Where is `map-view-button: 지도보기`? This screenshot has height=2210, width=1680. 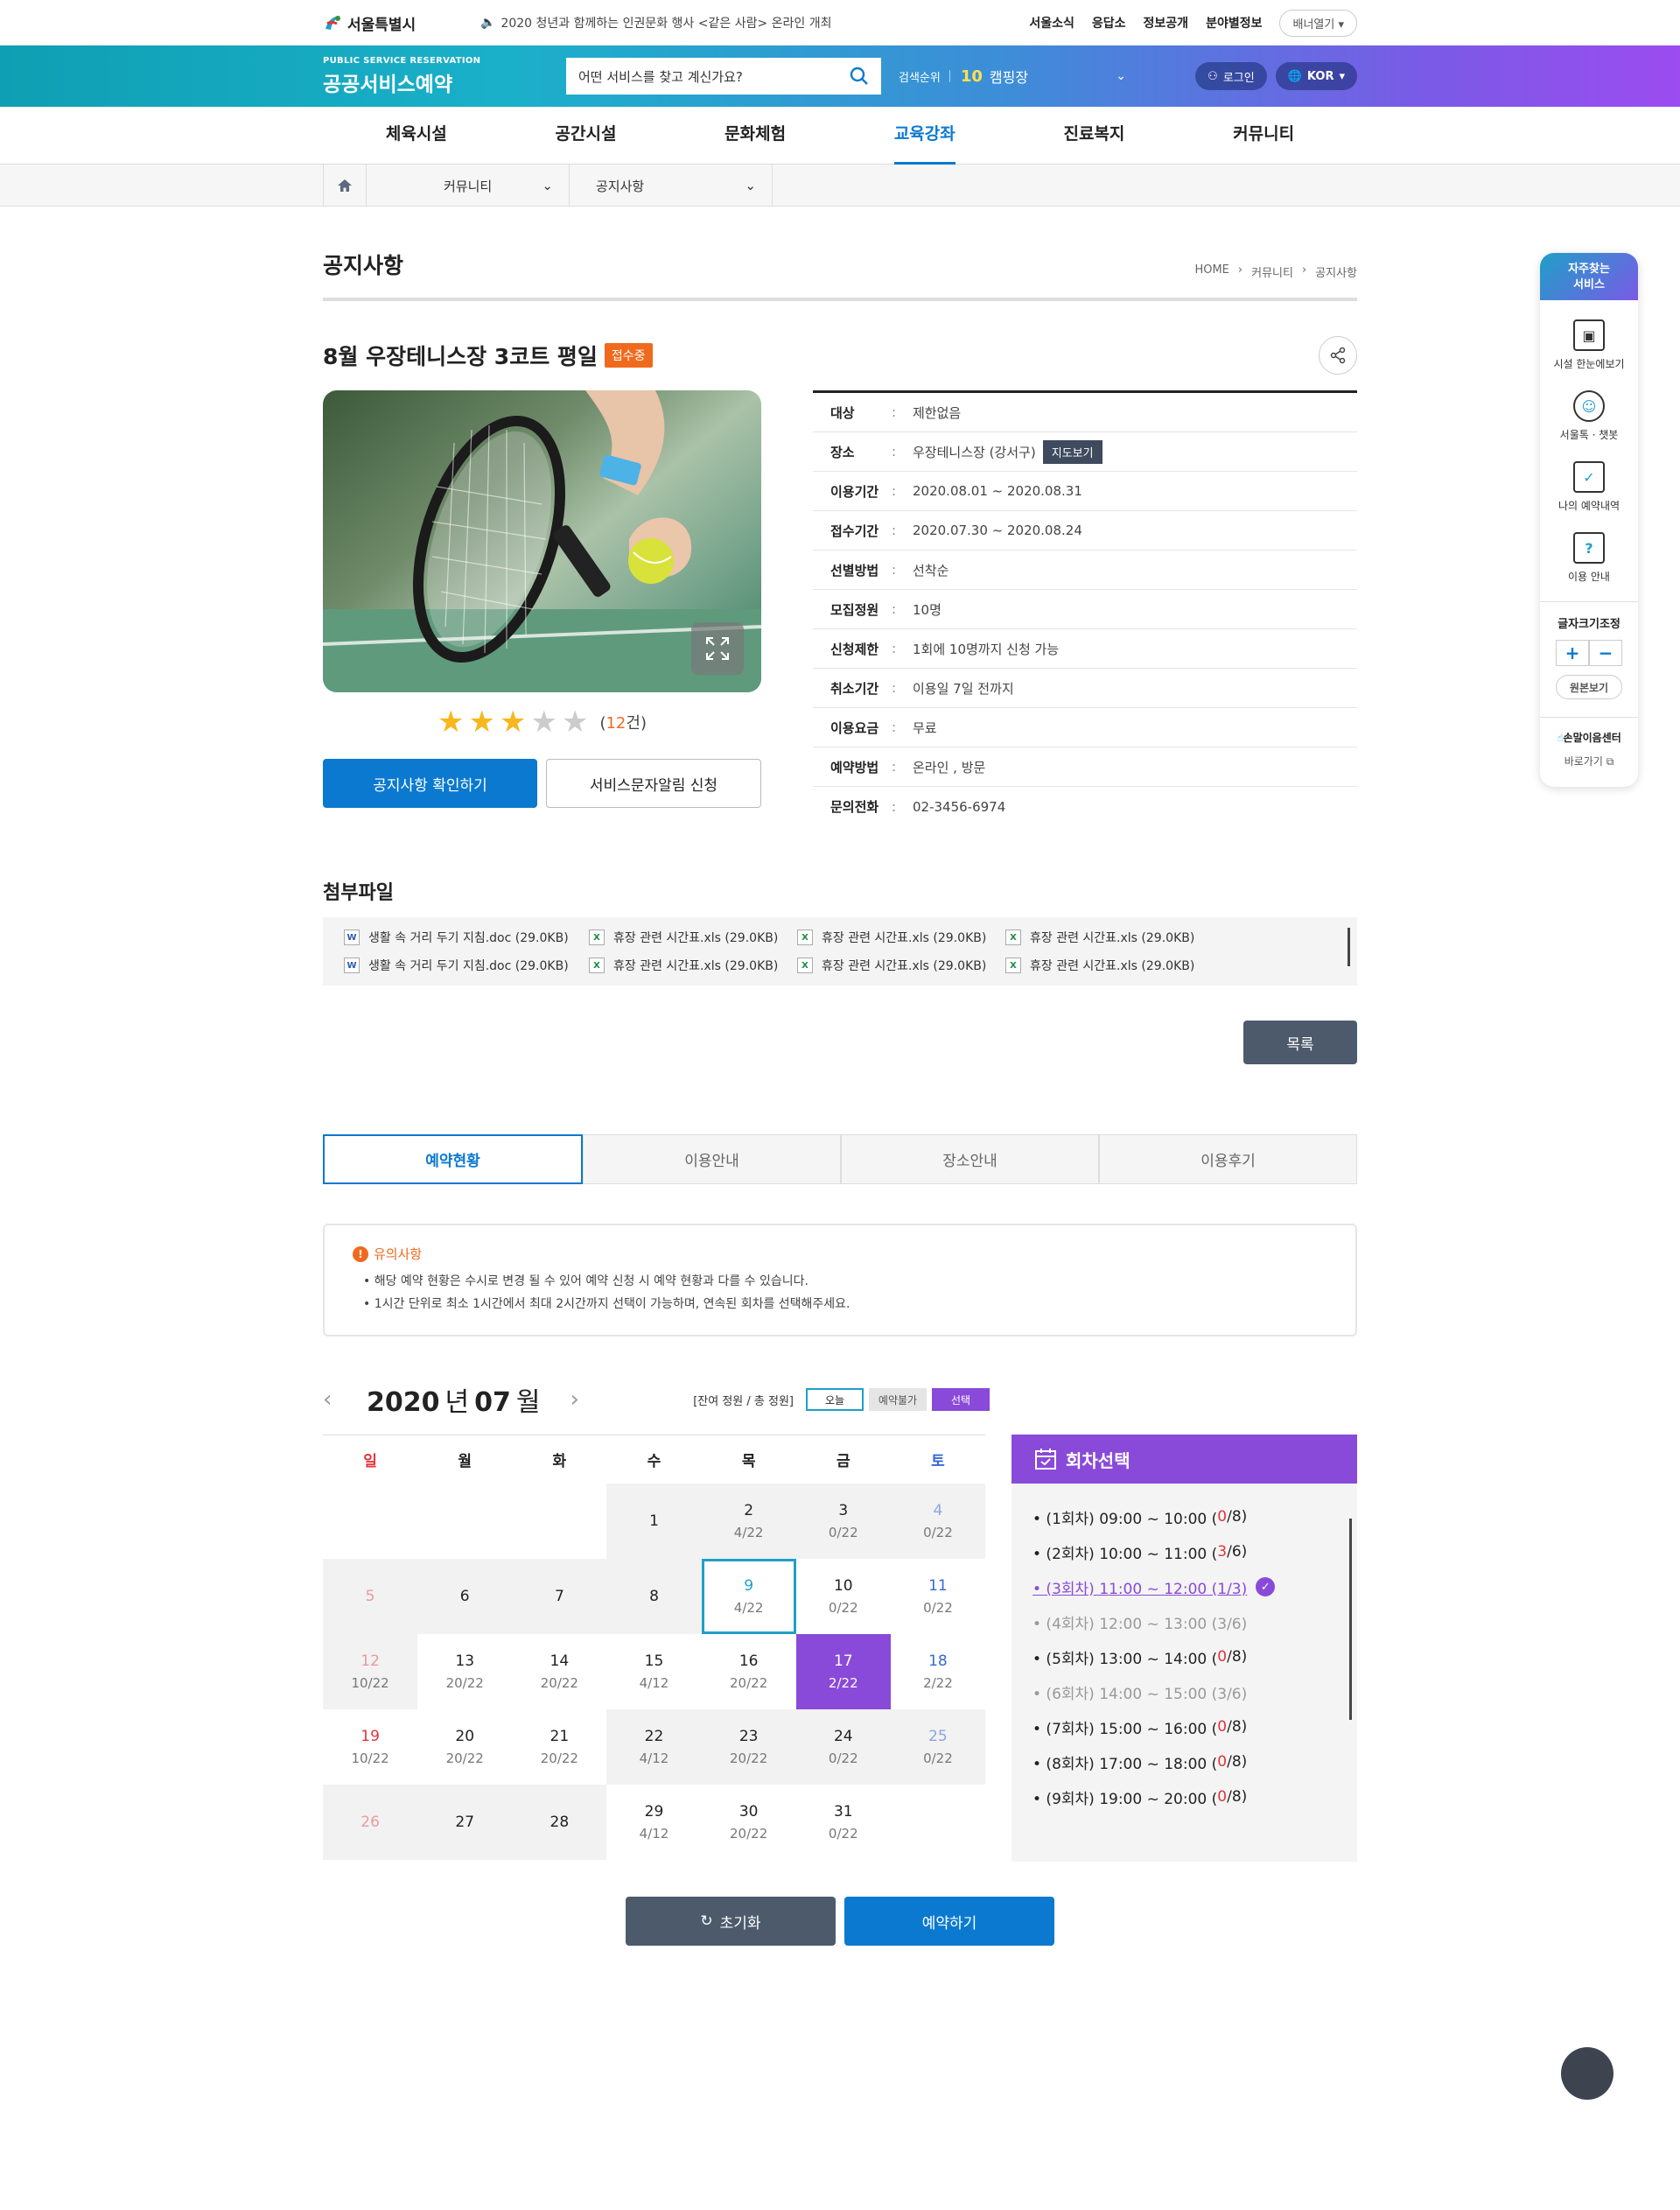
map-view-button: 지도보기 is located at coordinates (1072, 451).